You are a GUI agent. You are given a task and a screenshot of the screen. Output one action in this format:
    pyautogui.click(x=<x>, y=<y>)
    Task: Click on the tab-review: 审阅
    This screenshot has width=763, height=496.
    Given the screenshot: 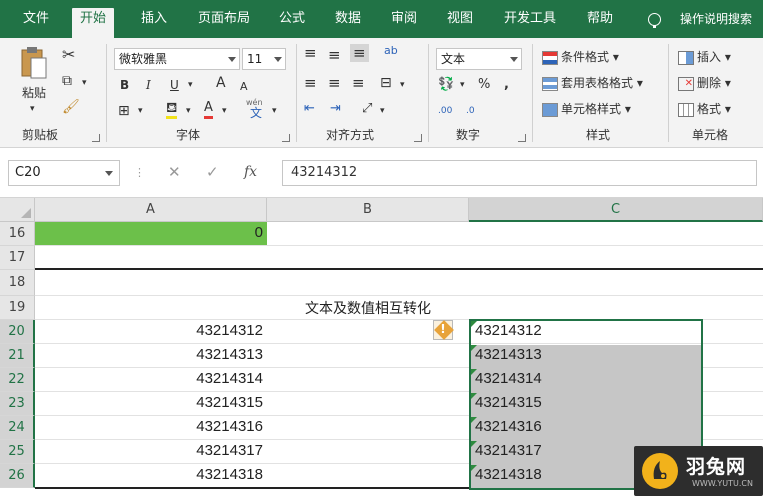 What is the action you would take?
    pyautogui.click(x=404, y=23)
    